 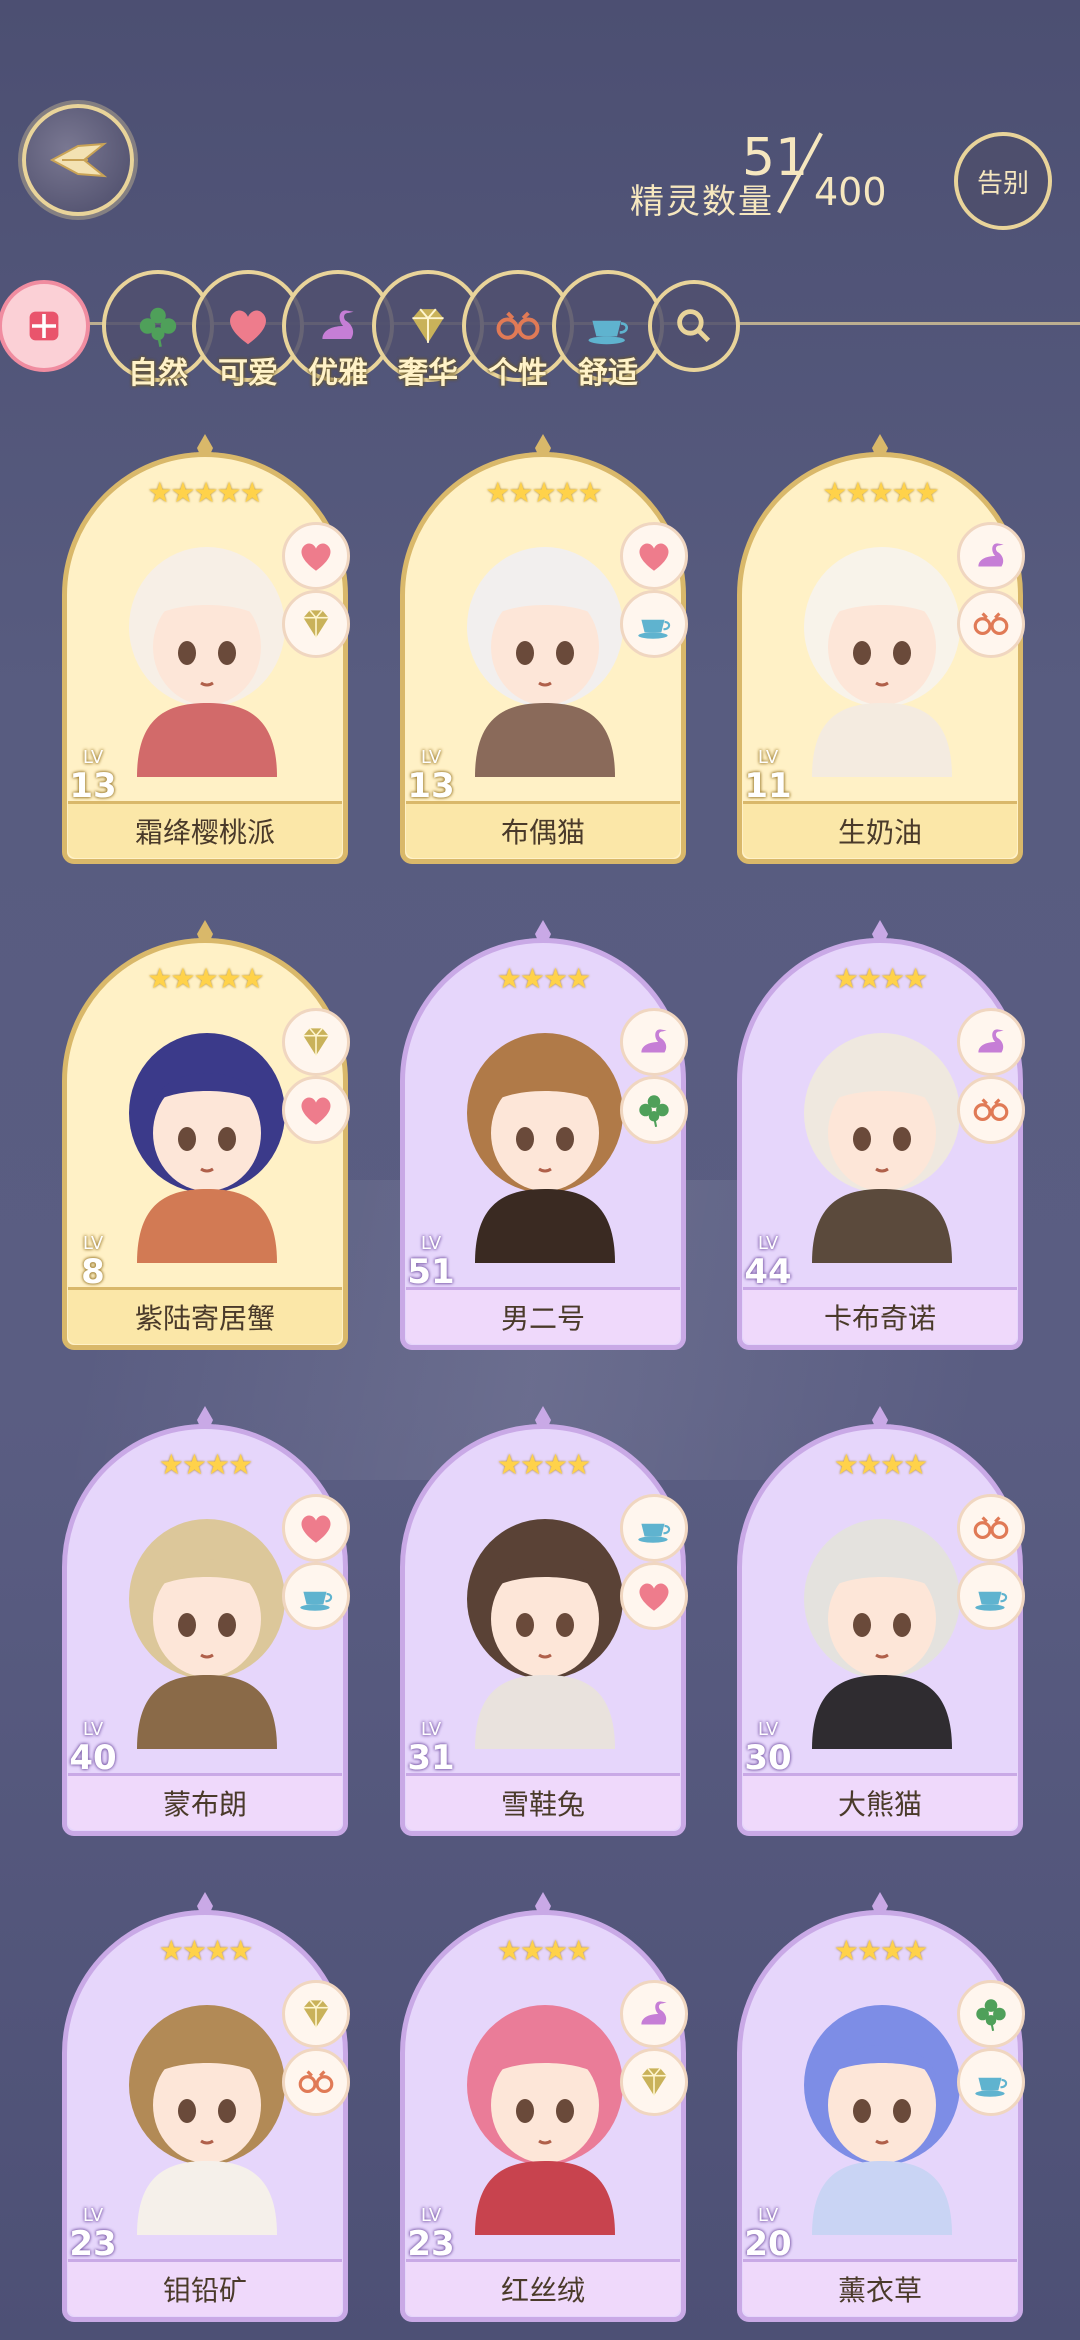 I want to click on search-button, so click(x=694, y=326).